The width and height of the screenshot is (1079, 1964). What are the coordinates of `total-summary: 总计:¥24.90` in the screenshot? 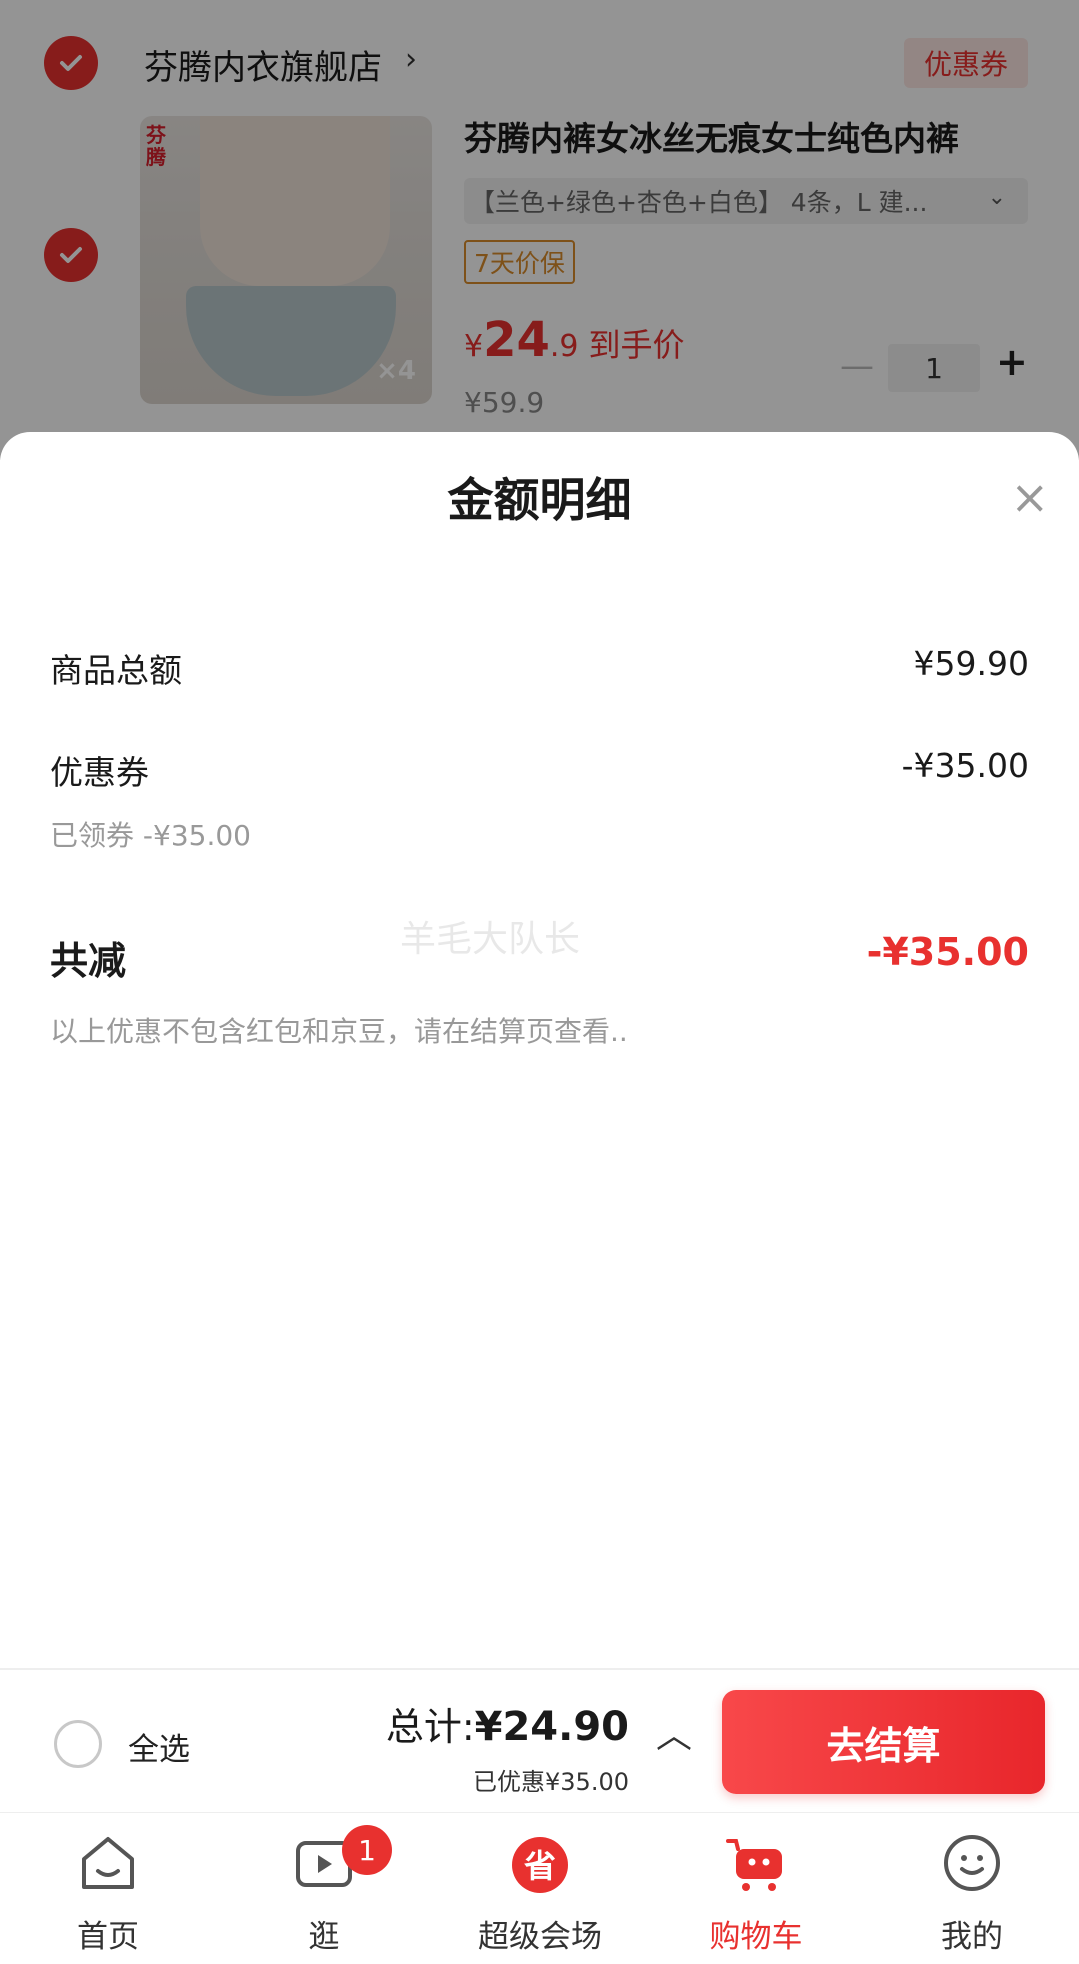 It's located at (507, 1723).